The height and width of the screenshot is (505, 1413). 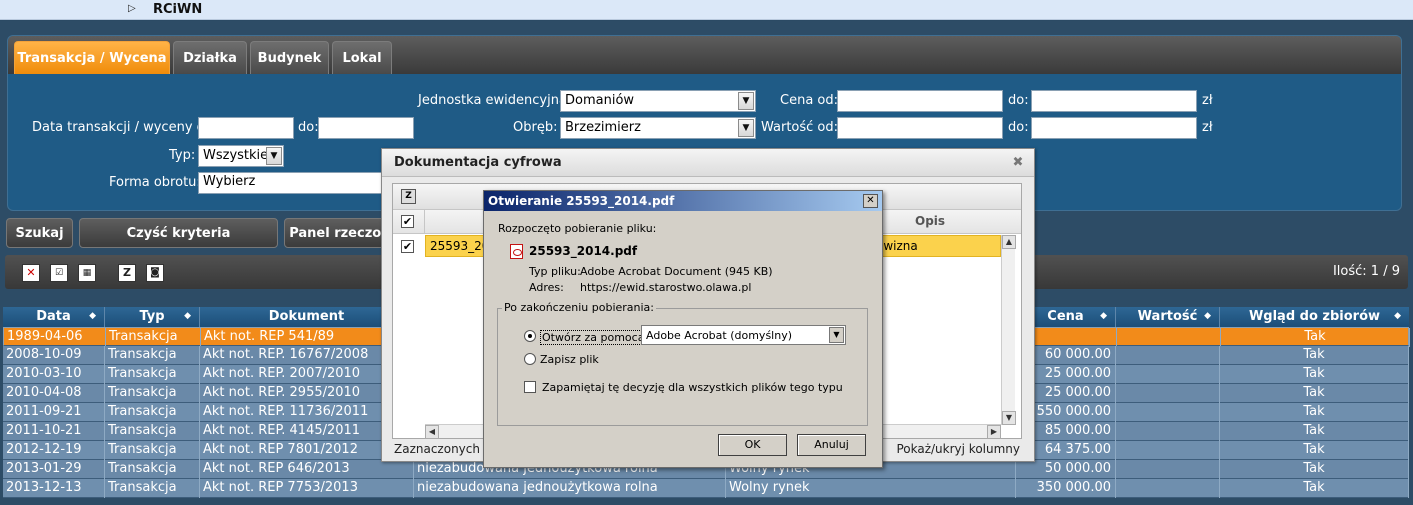 What do you see at coordinates (39, 233) in the screenshot?
I see `search-button: Szukaj` at bounding box center [39, 233].